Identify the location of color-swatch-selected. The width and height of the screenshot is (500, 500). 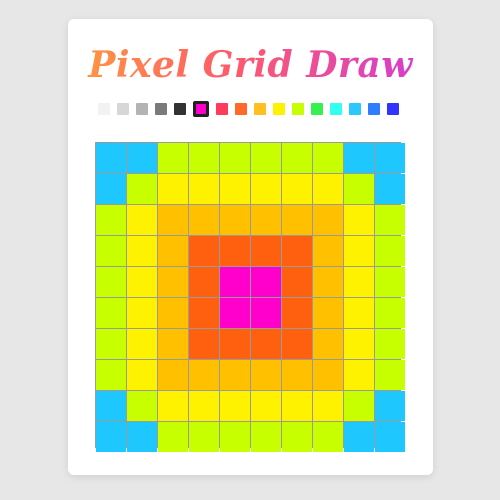
(201, 109).